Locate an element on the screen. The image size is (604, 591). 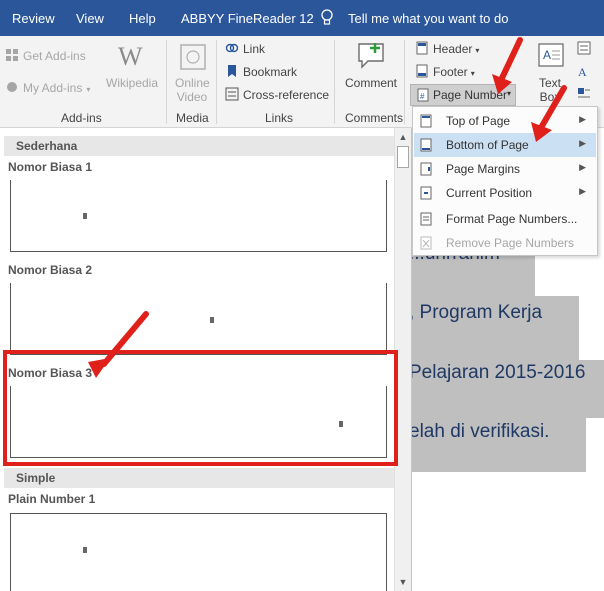
link-button: Link is located at coordinates (245, 48).